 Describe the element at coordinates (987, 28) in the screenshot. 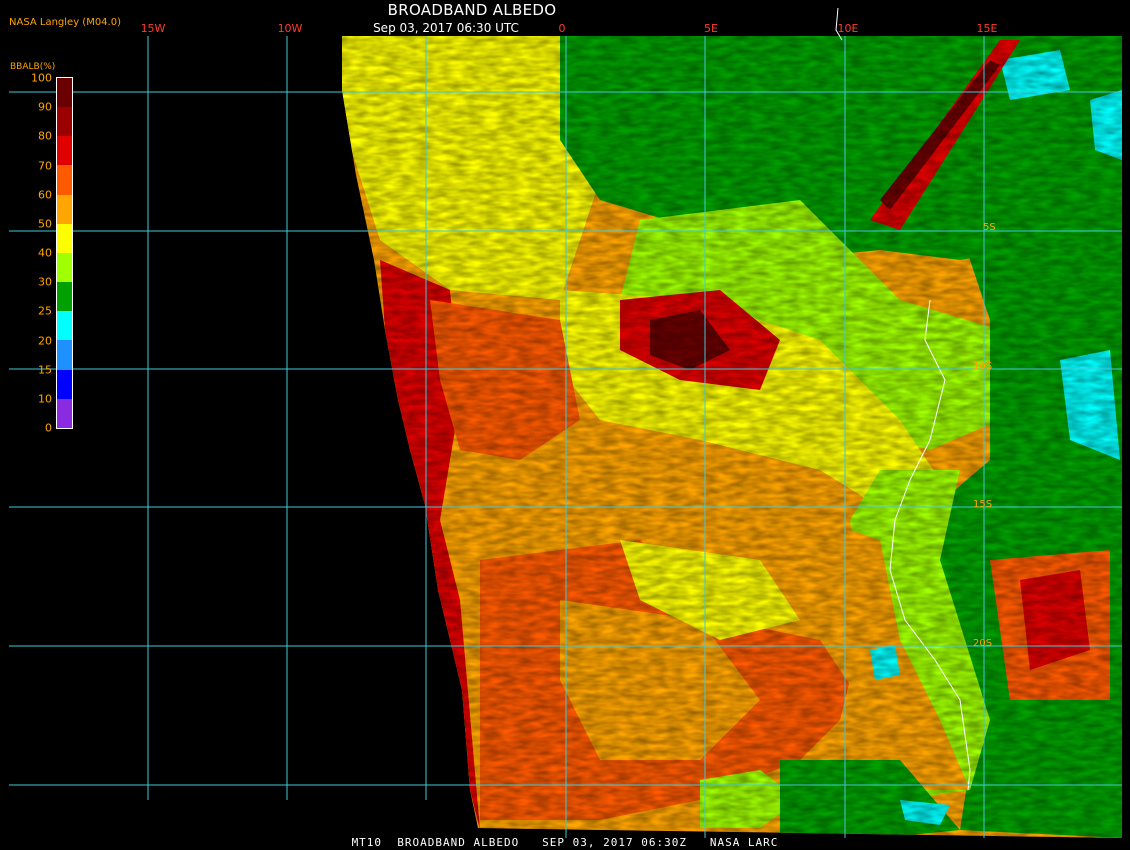

I see `lon-label-15e: 15E` at that location.